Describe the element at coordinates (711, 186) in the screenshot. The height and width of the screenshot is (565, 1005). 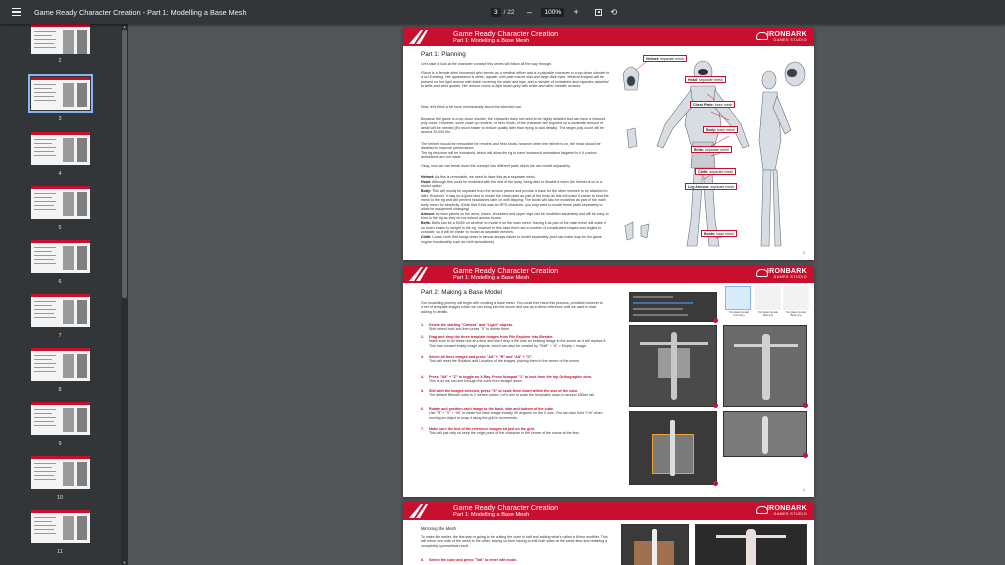
I see `callout-label: Leg Armour: separate mesh` at that location.